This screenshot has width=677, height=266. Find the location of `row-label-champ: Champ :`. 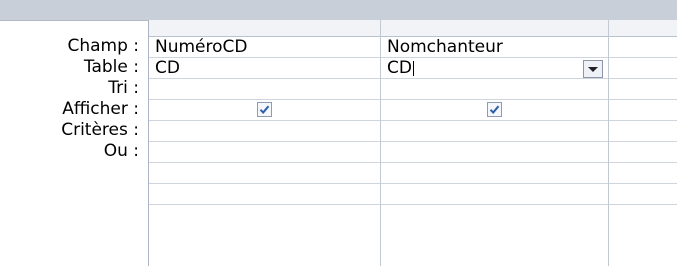

row-label-champ: Champ : is located at coordinates (103, 46).